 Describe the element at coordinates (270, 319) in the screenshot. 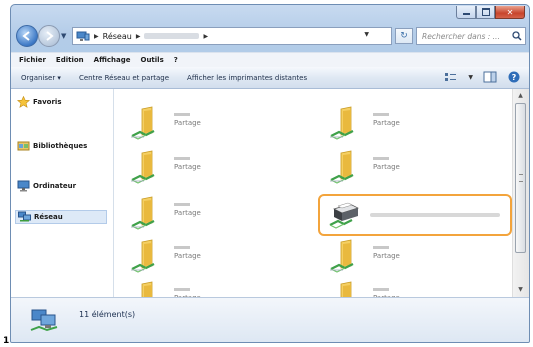

I see `details-pane: 11 élément(s)` at that location.